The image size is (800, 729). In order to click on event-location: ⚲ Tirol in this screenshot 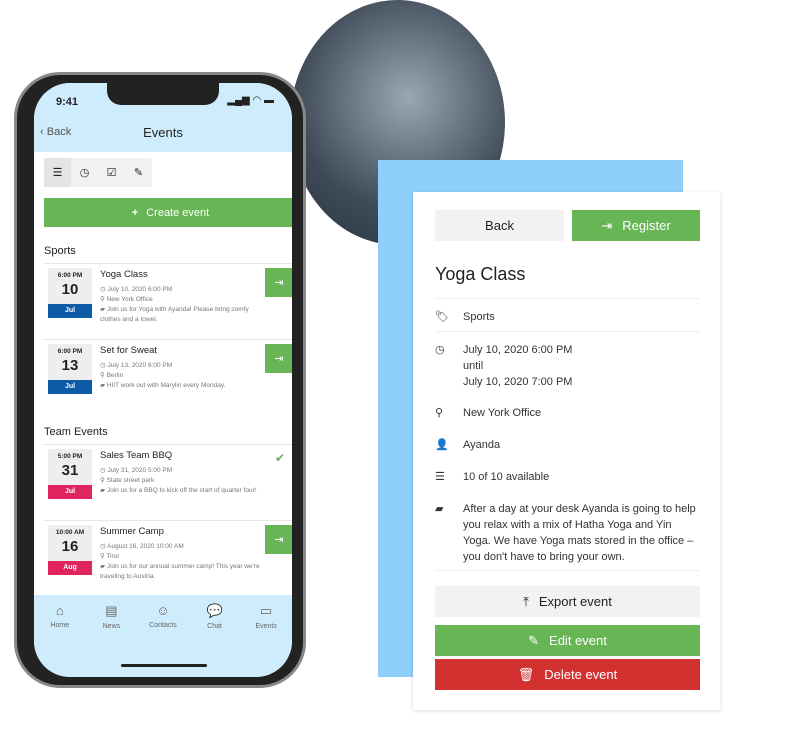, I will do `click(109, 556)`.